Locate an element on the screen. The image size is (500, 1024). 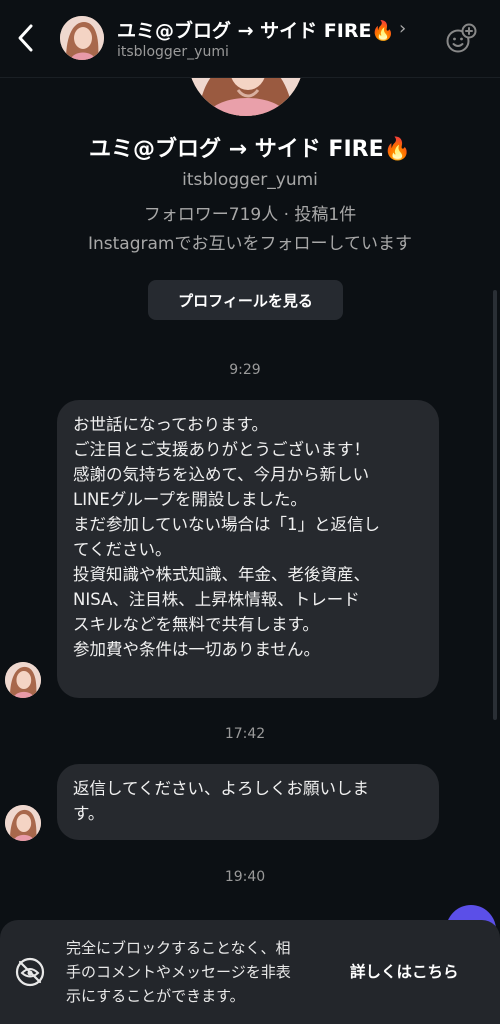
banner-line: 完全にブロックすることなく、相 is located at coordinates (178, 948).